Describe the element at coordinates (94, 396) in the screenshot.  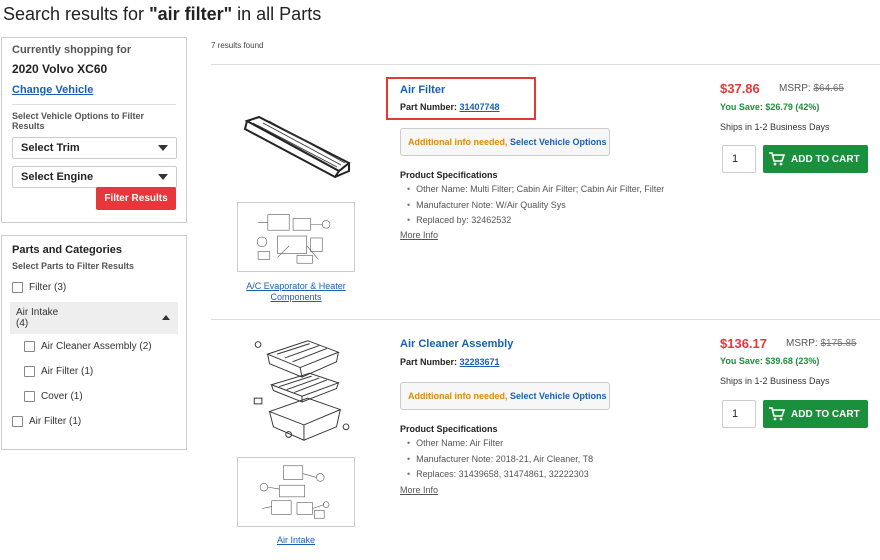
I see `category-cover: Cover (1)` at that location.